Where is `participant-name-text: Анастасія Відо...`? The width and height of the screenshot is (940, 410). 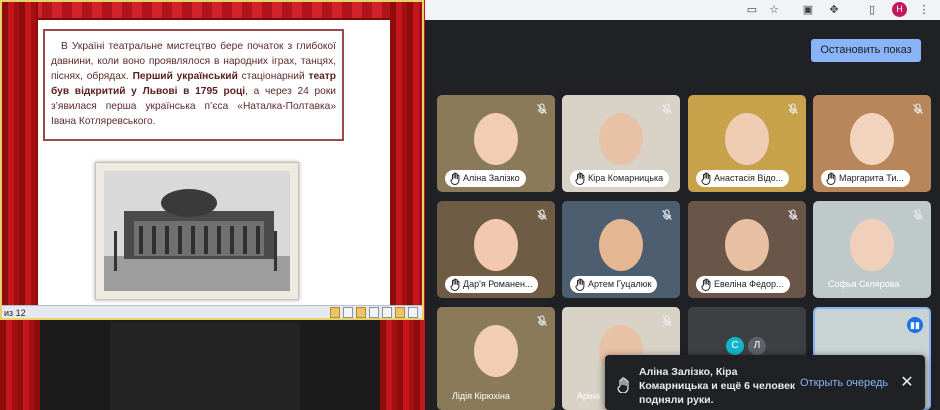 participant-name-text: Анастасія Відо... is located at coordinates (749, 178).